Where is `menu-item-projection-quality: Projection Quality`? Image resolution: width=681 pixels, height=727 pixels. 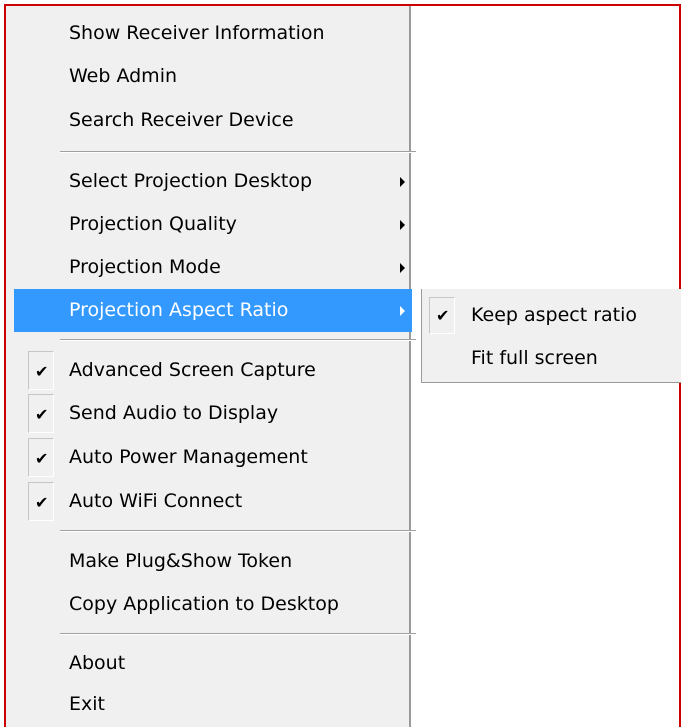 menu-item-projection-quality: Projection Quality is located at coordinates (213, 224).